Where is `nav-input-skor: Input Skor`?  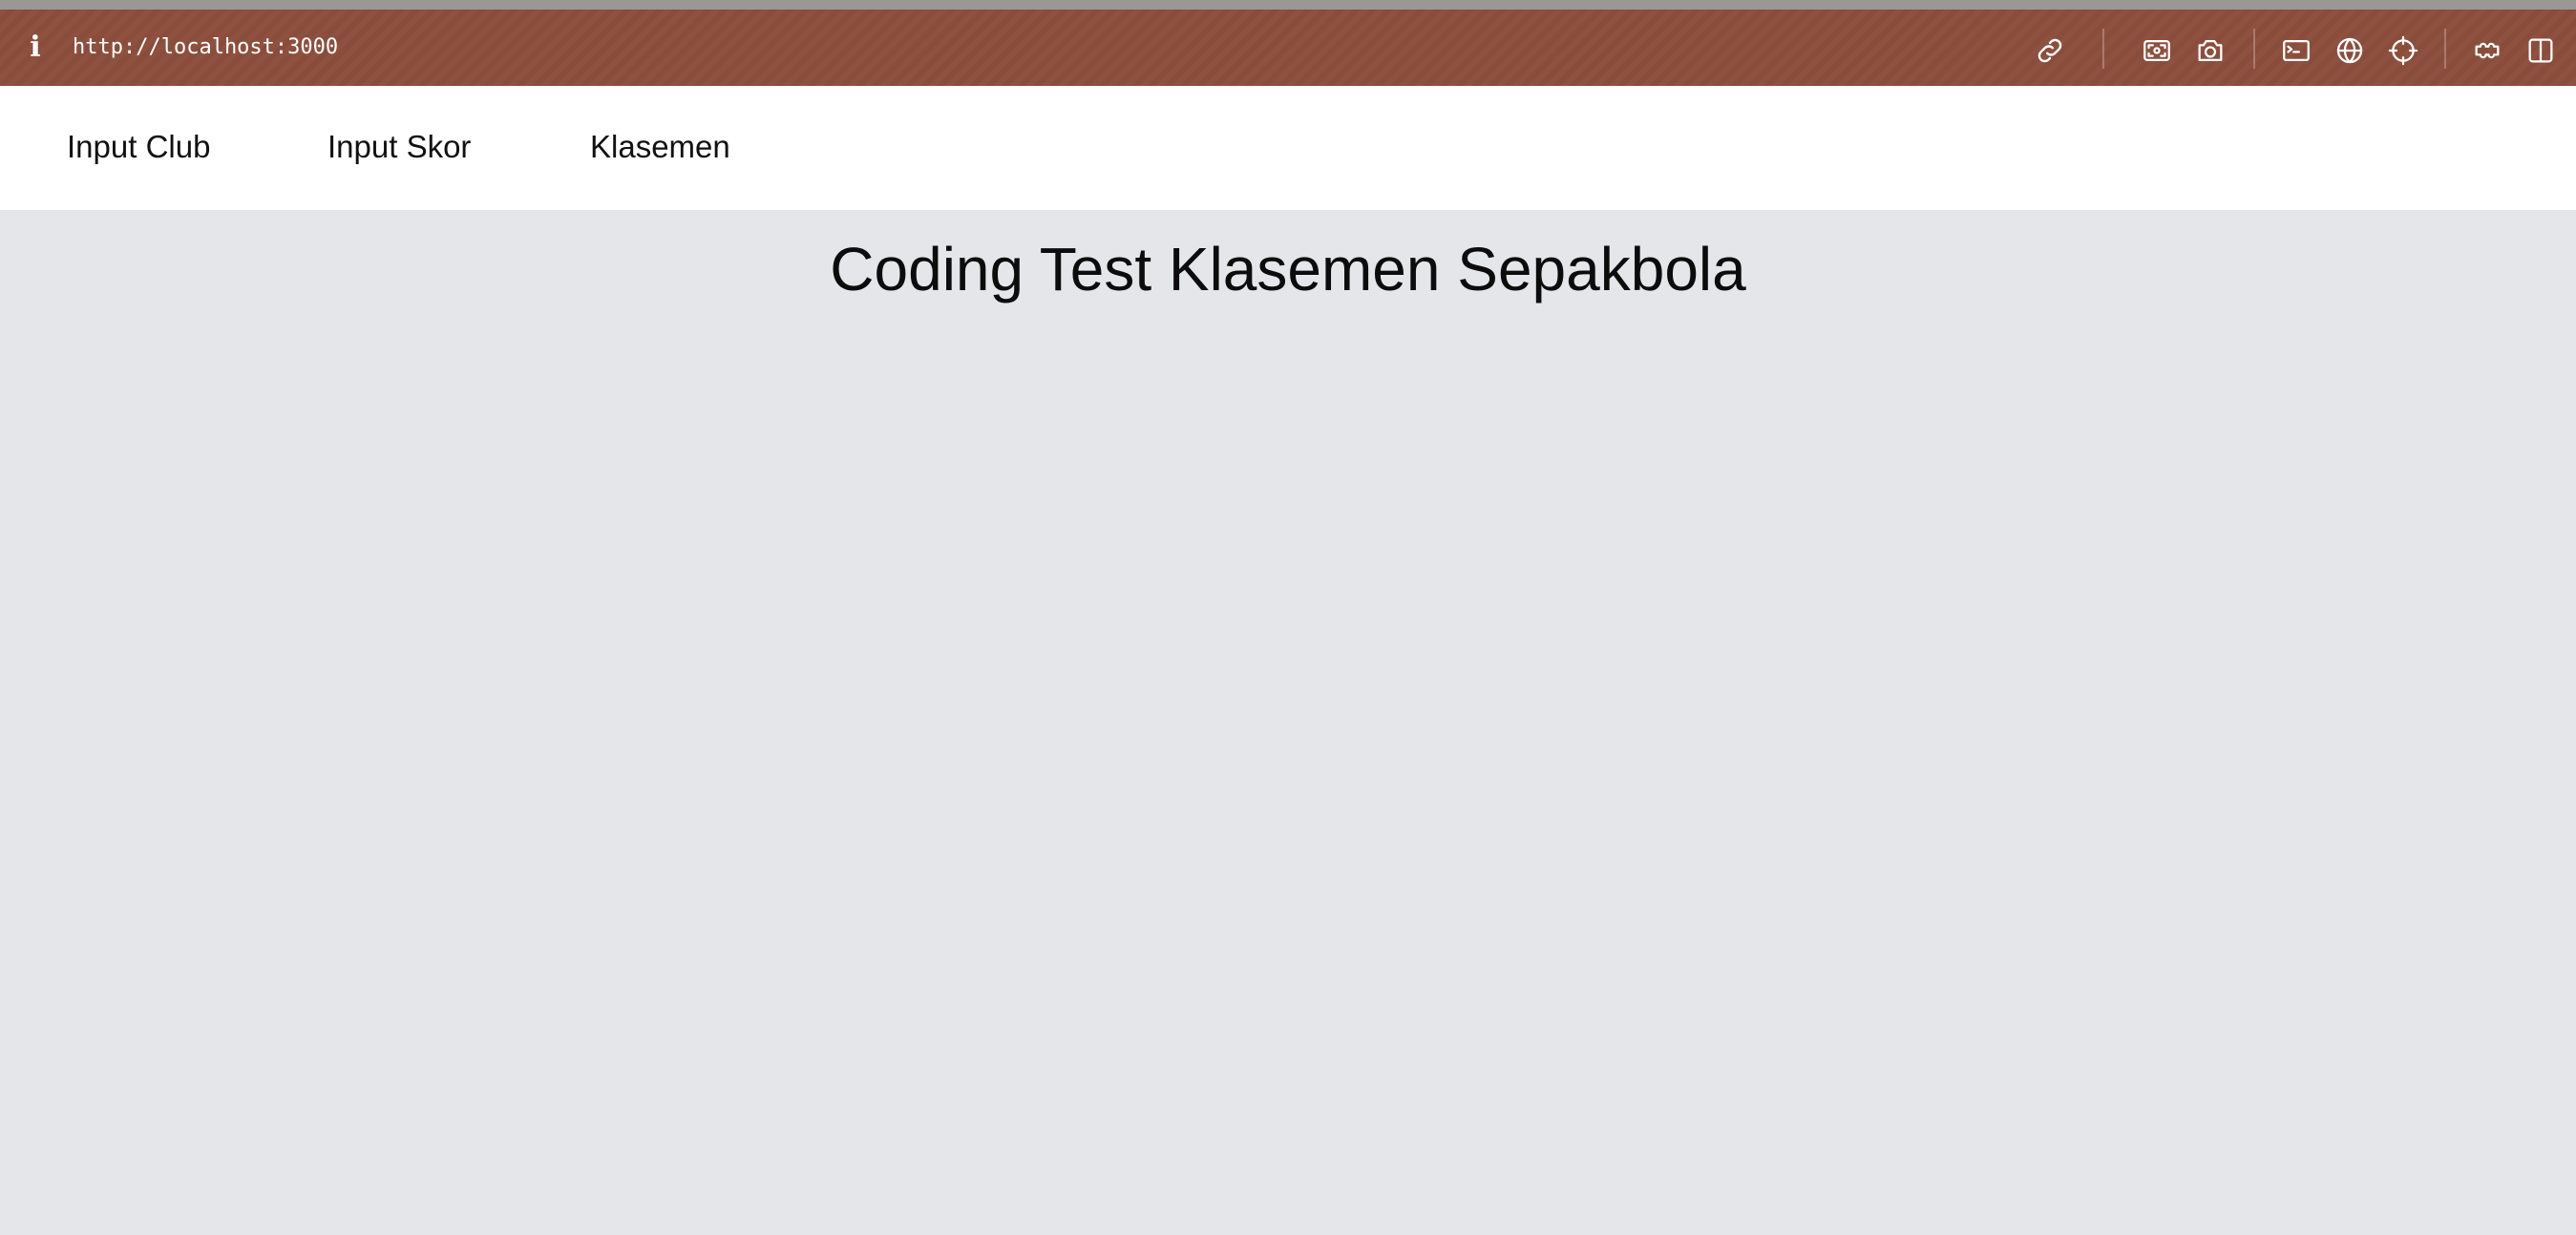 nav-input-skor: Input Skor is located at coordinates (399, 147).